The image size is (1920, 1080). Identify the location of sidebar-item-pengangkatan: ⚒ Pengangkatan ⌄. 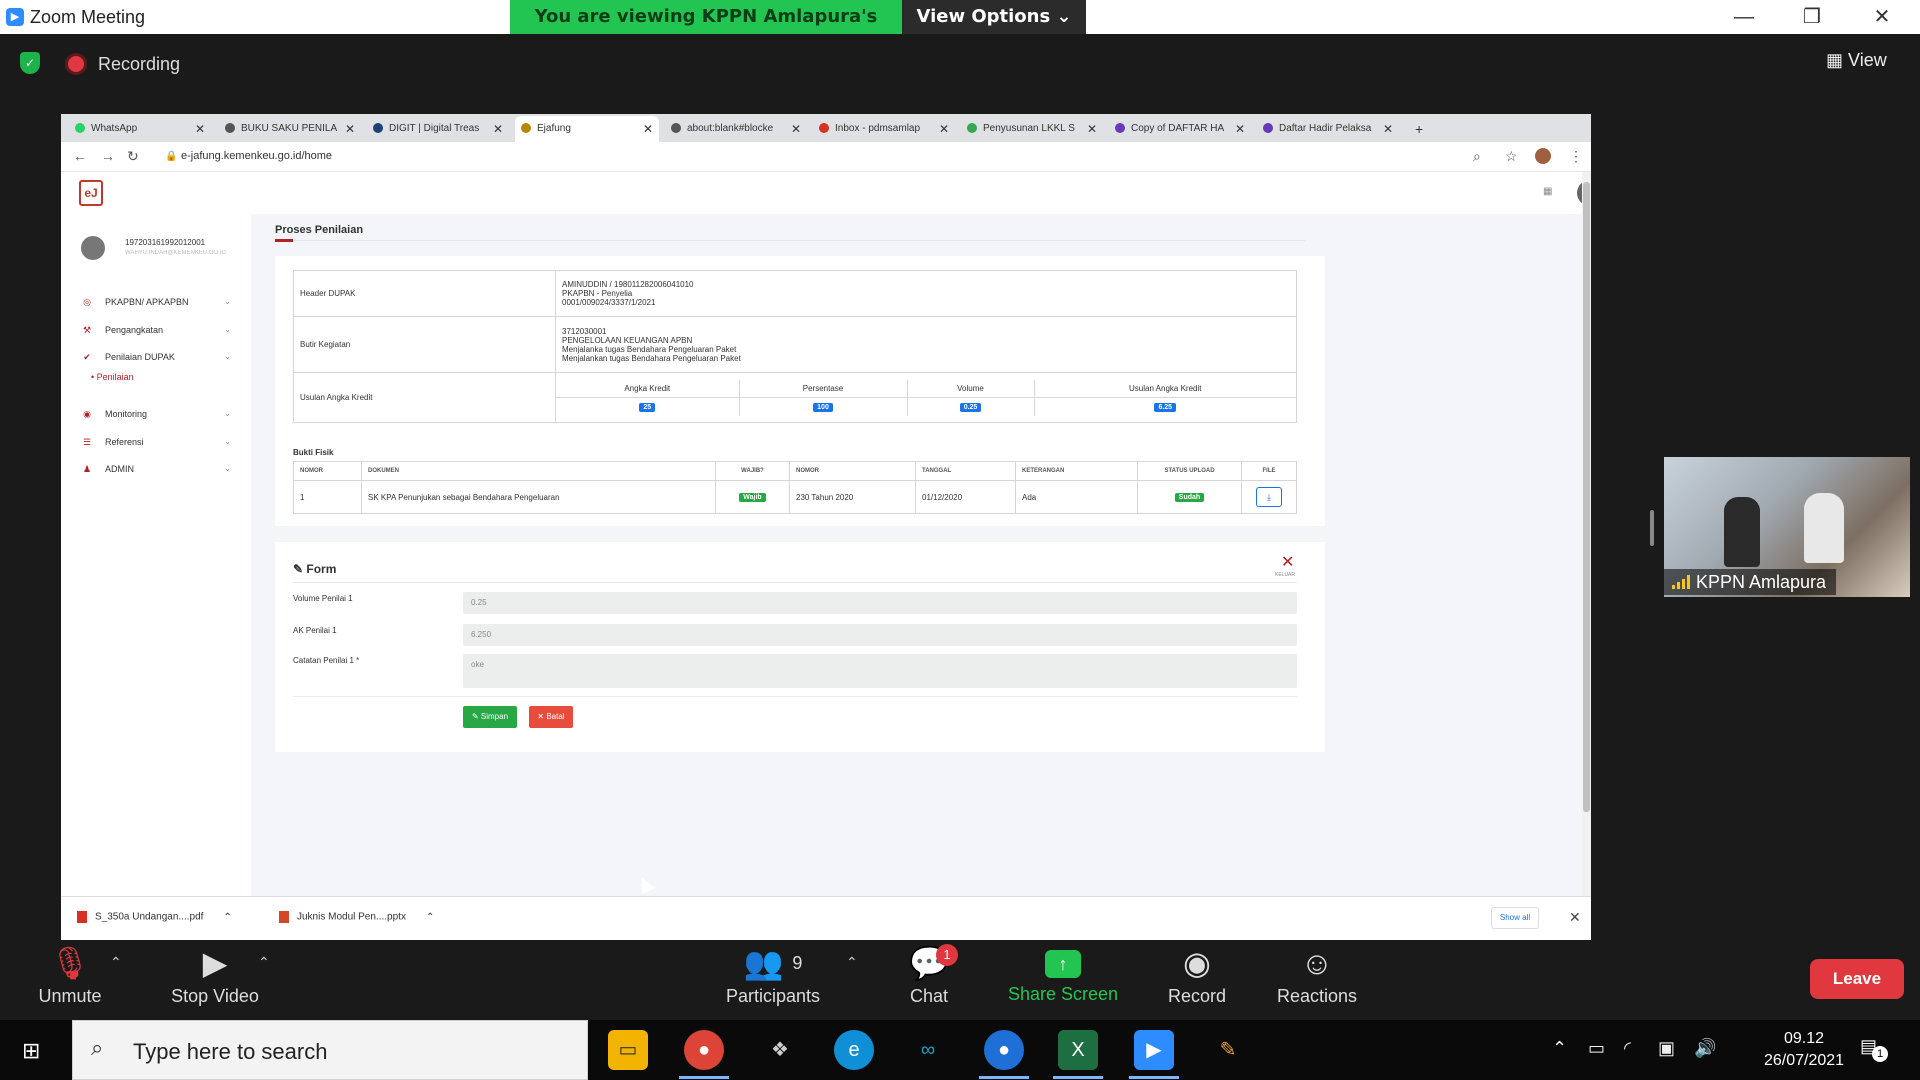
(156, 330).